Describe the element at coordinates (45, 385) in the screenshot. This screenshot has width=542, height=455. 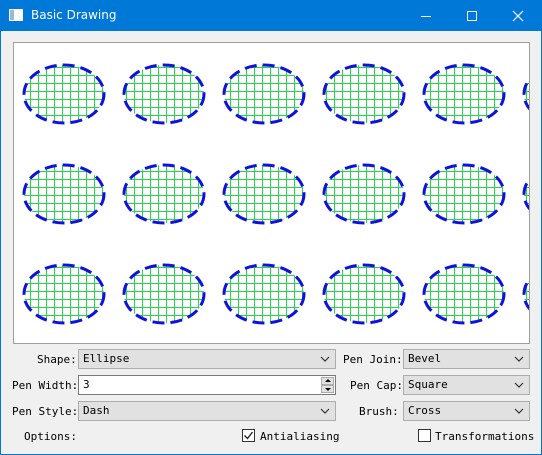
I see `pen-width-label: Pen Width:` at that location.